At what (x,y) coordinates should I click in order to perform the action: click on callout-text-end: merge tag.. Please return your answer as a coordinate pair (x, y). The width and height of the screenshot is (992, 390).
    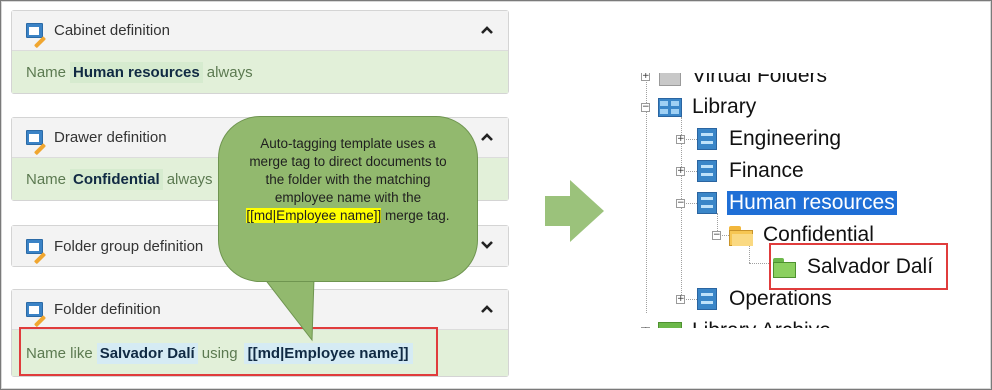
    Looking at the image, I should click on (417, 215).